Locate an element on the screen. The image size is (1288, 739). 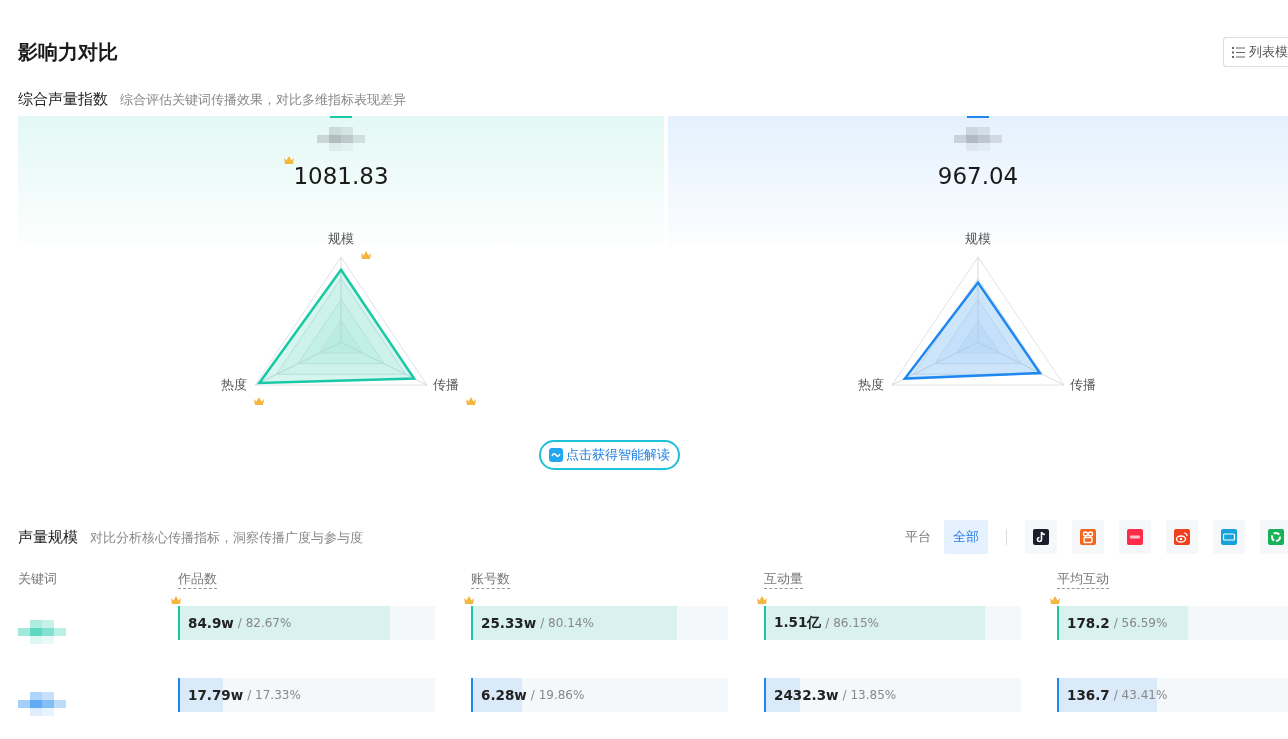
list-mode-button: 列表模 is located at coordinates (1255, 52).